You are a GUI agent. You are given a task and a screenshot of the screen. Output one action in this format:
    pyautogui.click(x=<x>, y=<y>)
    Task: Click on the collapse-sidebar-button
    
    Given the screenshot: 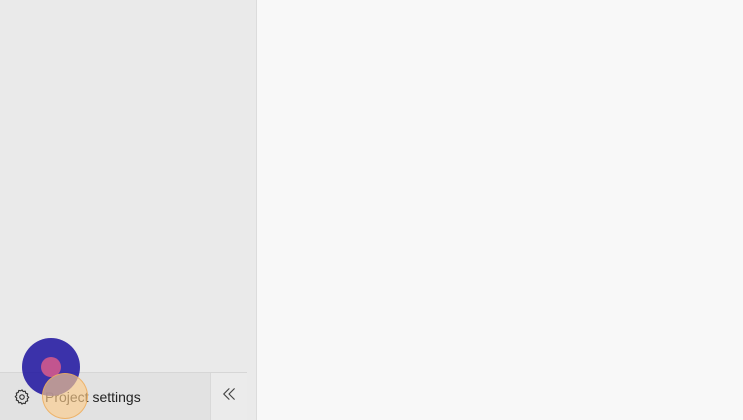 What is the action you would take?
    pyautogui.click(x=228, y=396)
    